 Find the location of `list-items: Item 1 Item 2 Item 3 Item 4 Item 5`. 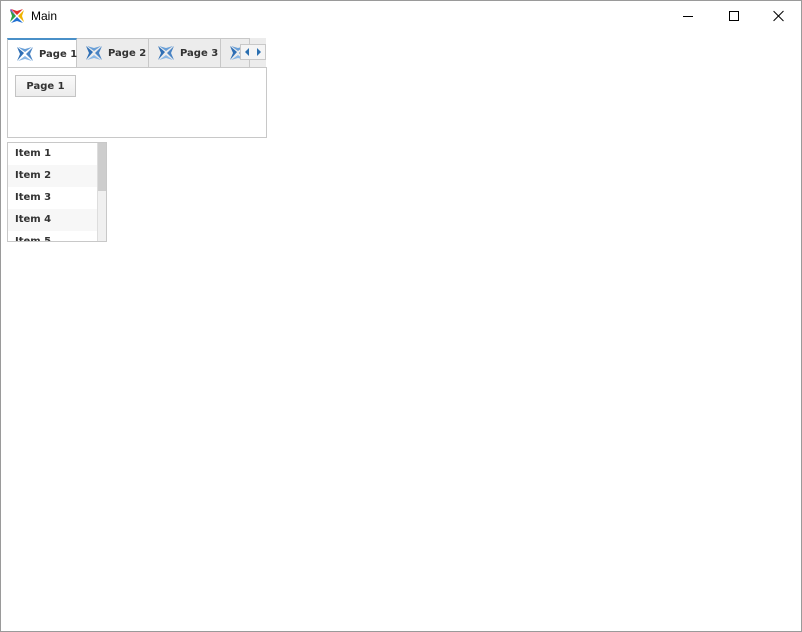

list-items: Item 1 Item 2 Item 3 Item 4 Item 5 is located at coordinates (53, 192).